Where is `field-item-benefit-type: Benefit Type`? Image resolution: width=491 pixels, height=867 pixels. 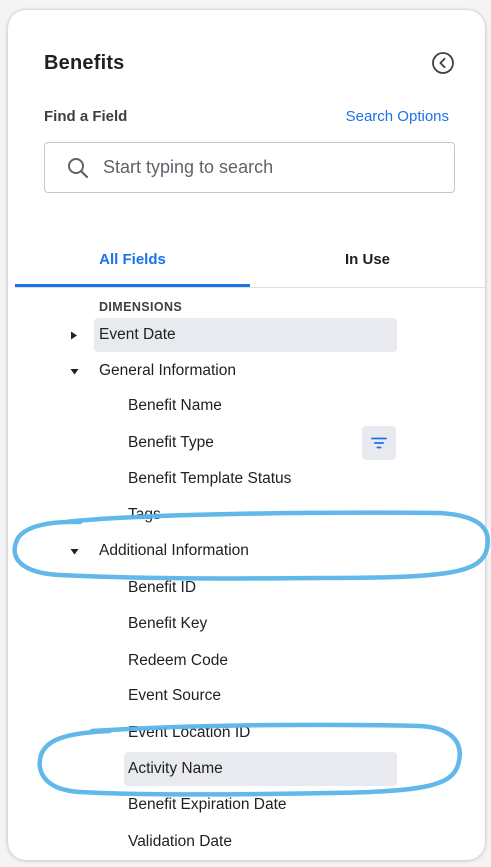 field-item-benefit-type: Benefit Type is located at coordinates (243, 443).